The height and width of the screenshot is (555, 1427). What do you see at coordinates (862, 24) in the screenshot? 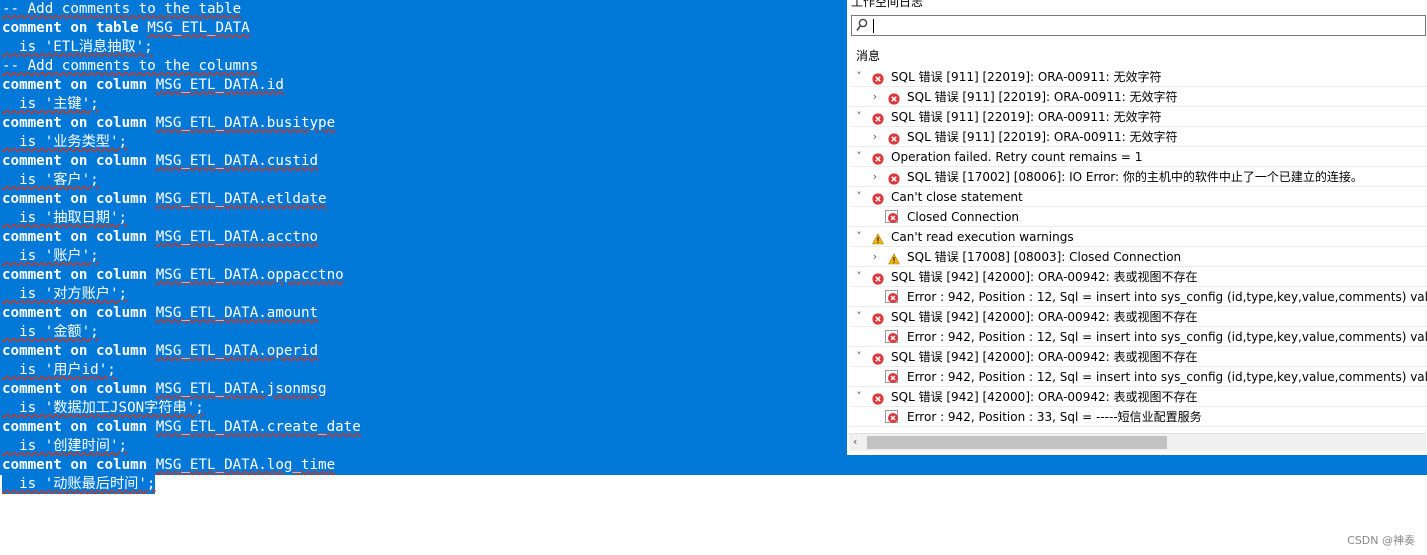
I see `search-icon` at bounding box center [862, 24].